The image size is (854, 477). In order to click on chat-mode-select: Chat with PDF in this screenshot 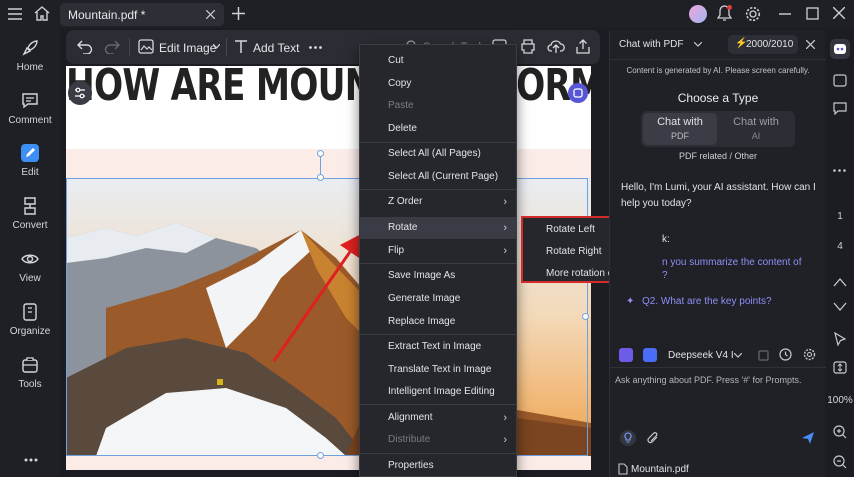, I will do `click(651, 44)`.